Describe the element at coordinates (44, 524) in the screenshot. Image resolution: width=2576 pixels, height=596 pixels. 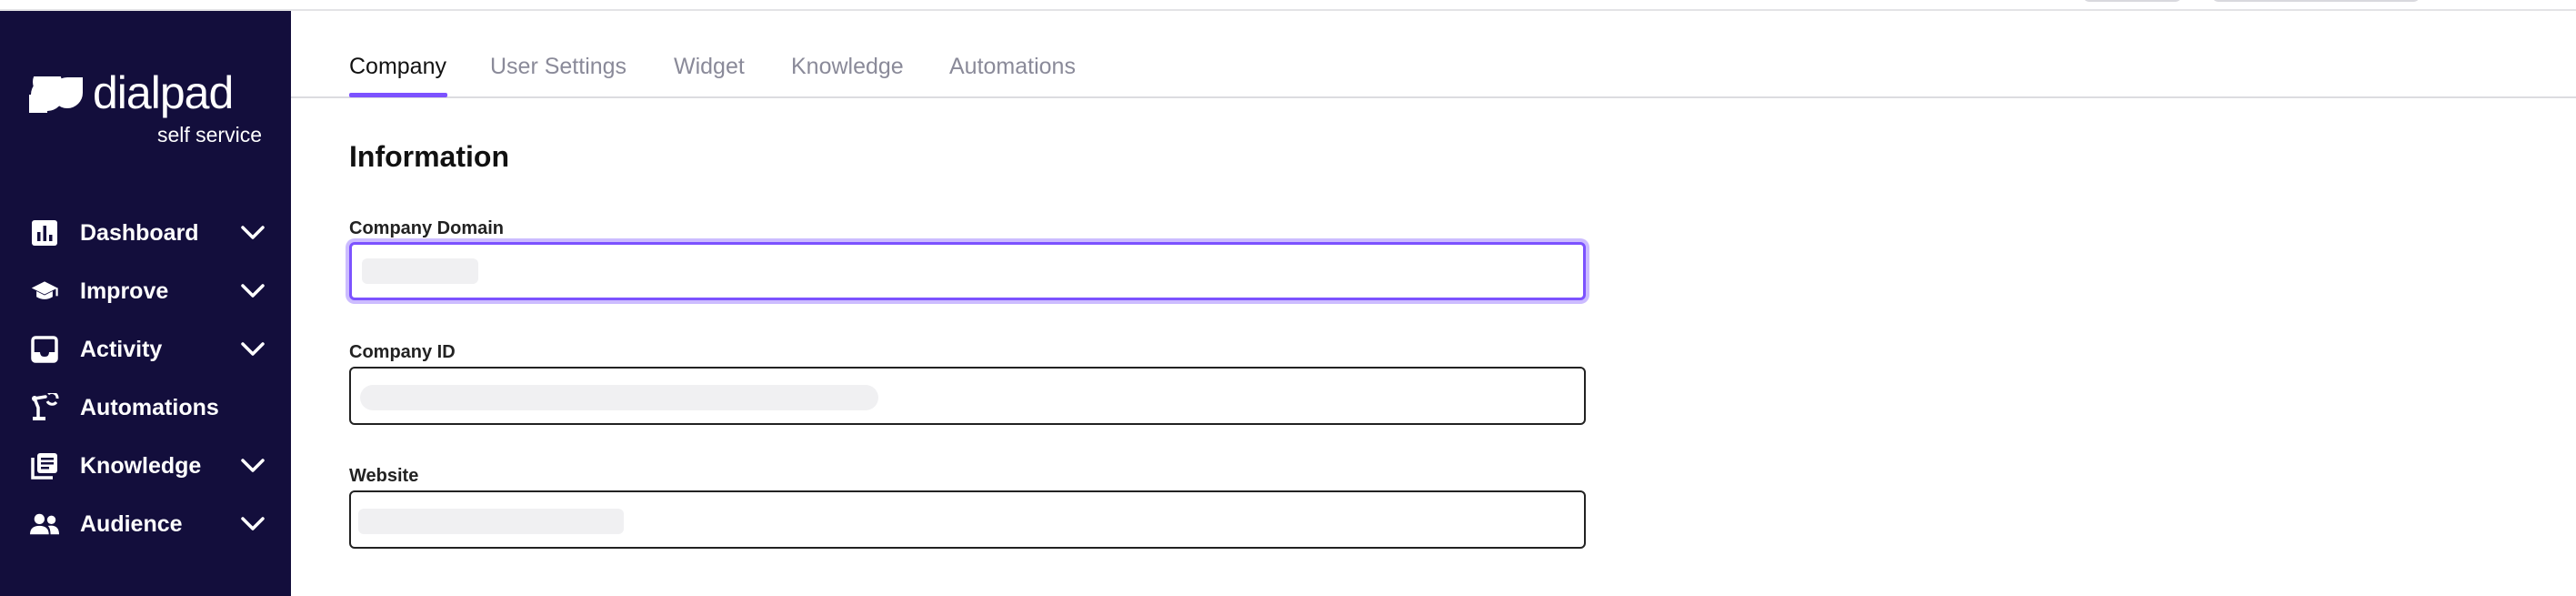
I see `people-icon` at that location.